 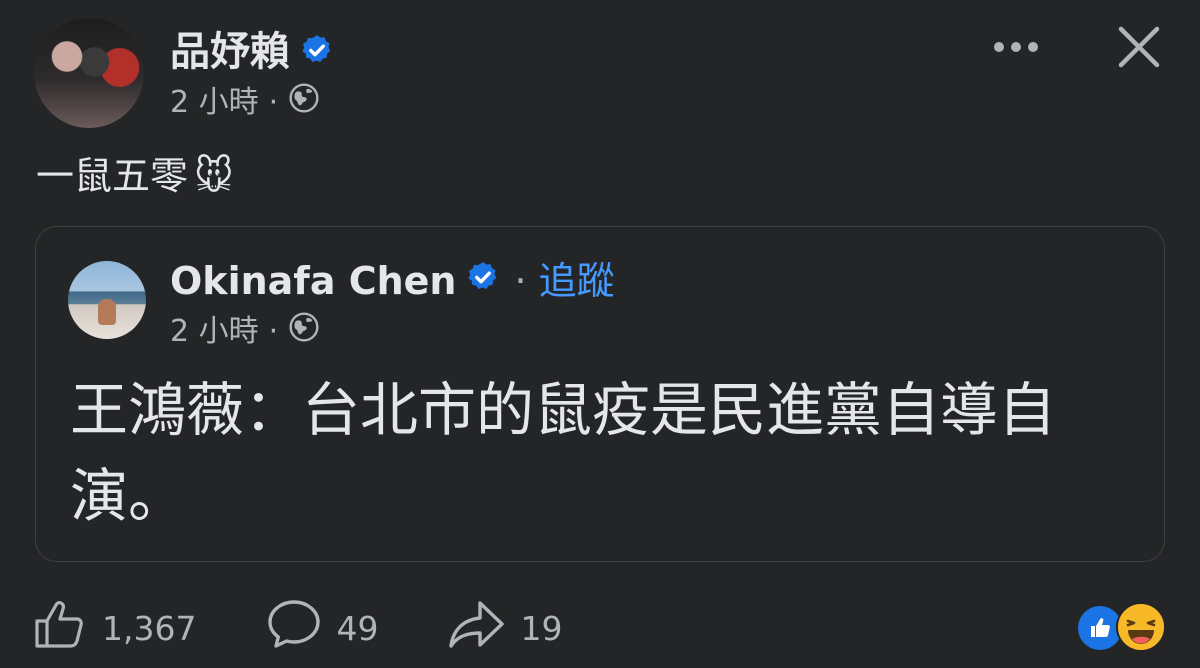 I want to click on share-arrow-icon, so click(x=477, y=628).